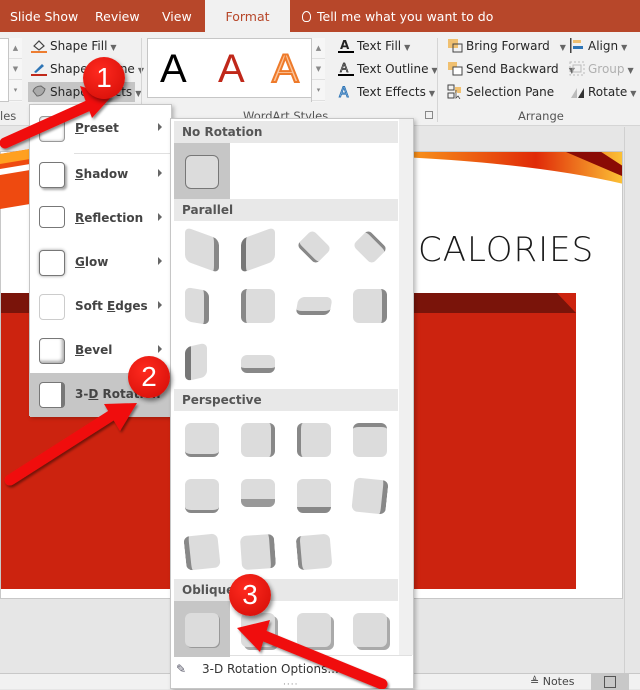  I want to click on gallery-scroll: ▲ ▼ ▾, so click(15, 70).